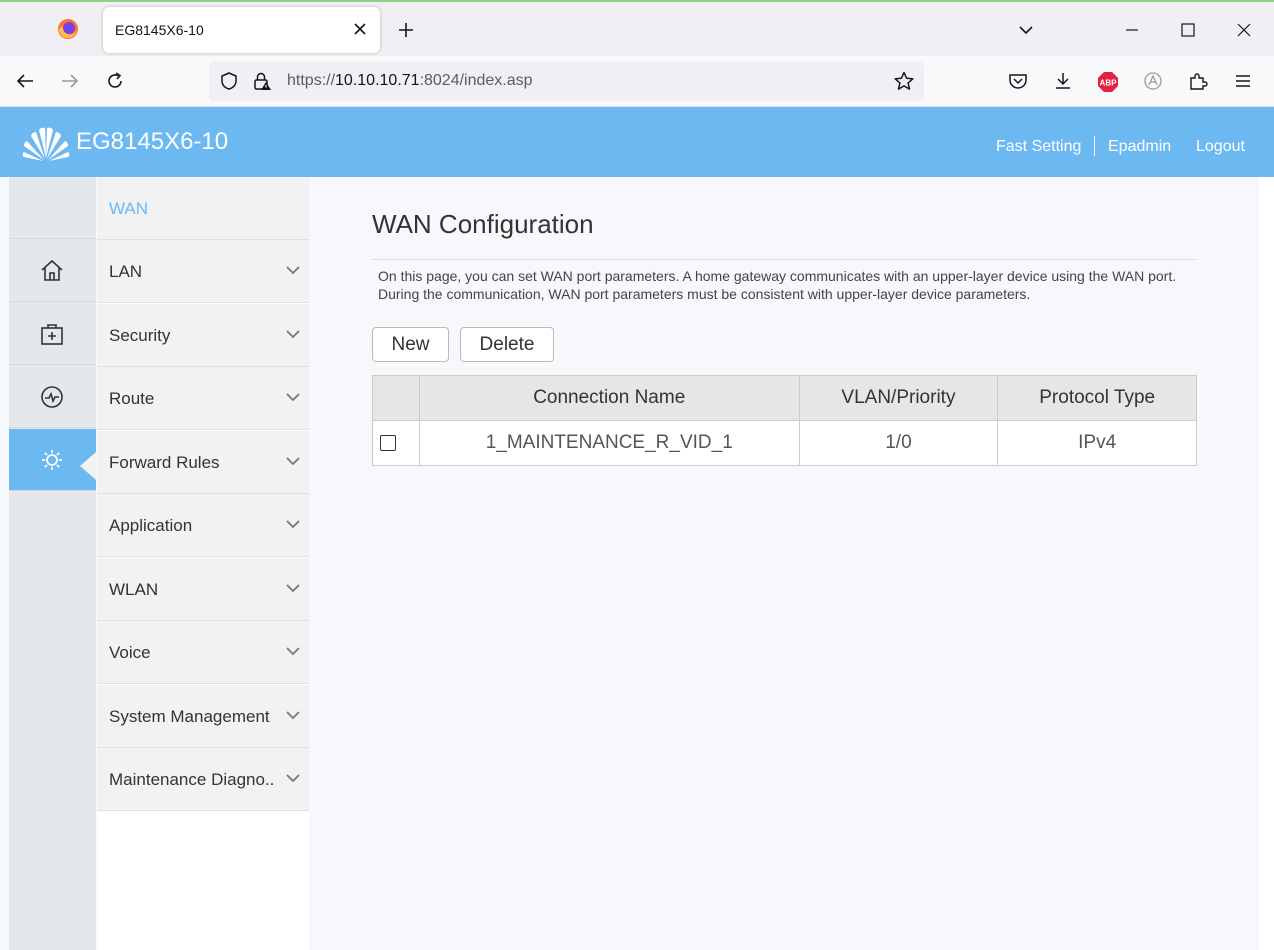 Image resolution: width=1274 pixels, height=950 pixels. What do you see at coordinates (904, 81) in the screenshot?
I see `bookmark-star-icon` at bounding box center [904, 81].